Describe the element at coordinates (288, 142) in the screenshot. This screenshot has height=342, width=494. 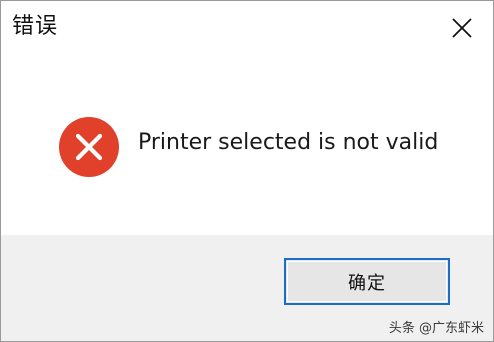
I see `error-message: Printer selected is not valid` at that location.